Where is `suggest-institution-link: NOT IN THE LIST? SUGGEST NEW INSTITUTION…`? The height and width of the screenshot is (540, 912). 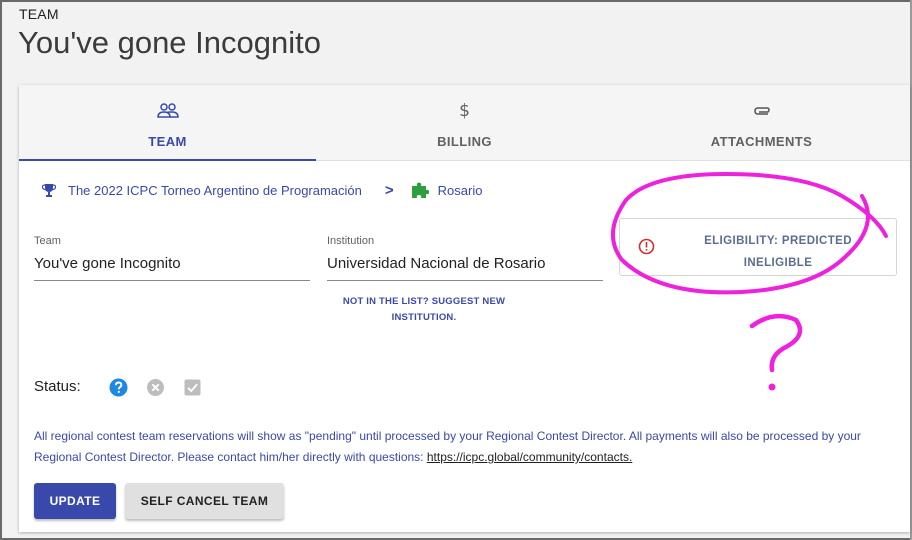 suggest-institution-link: NOT IN THE LIST? SUGGEST NEW INSTITUTION… is located at coordinates (424, 310).